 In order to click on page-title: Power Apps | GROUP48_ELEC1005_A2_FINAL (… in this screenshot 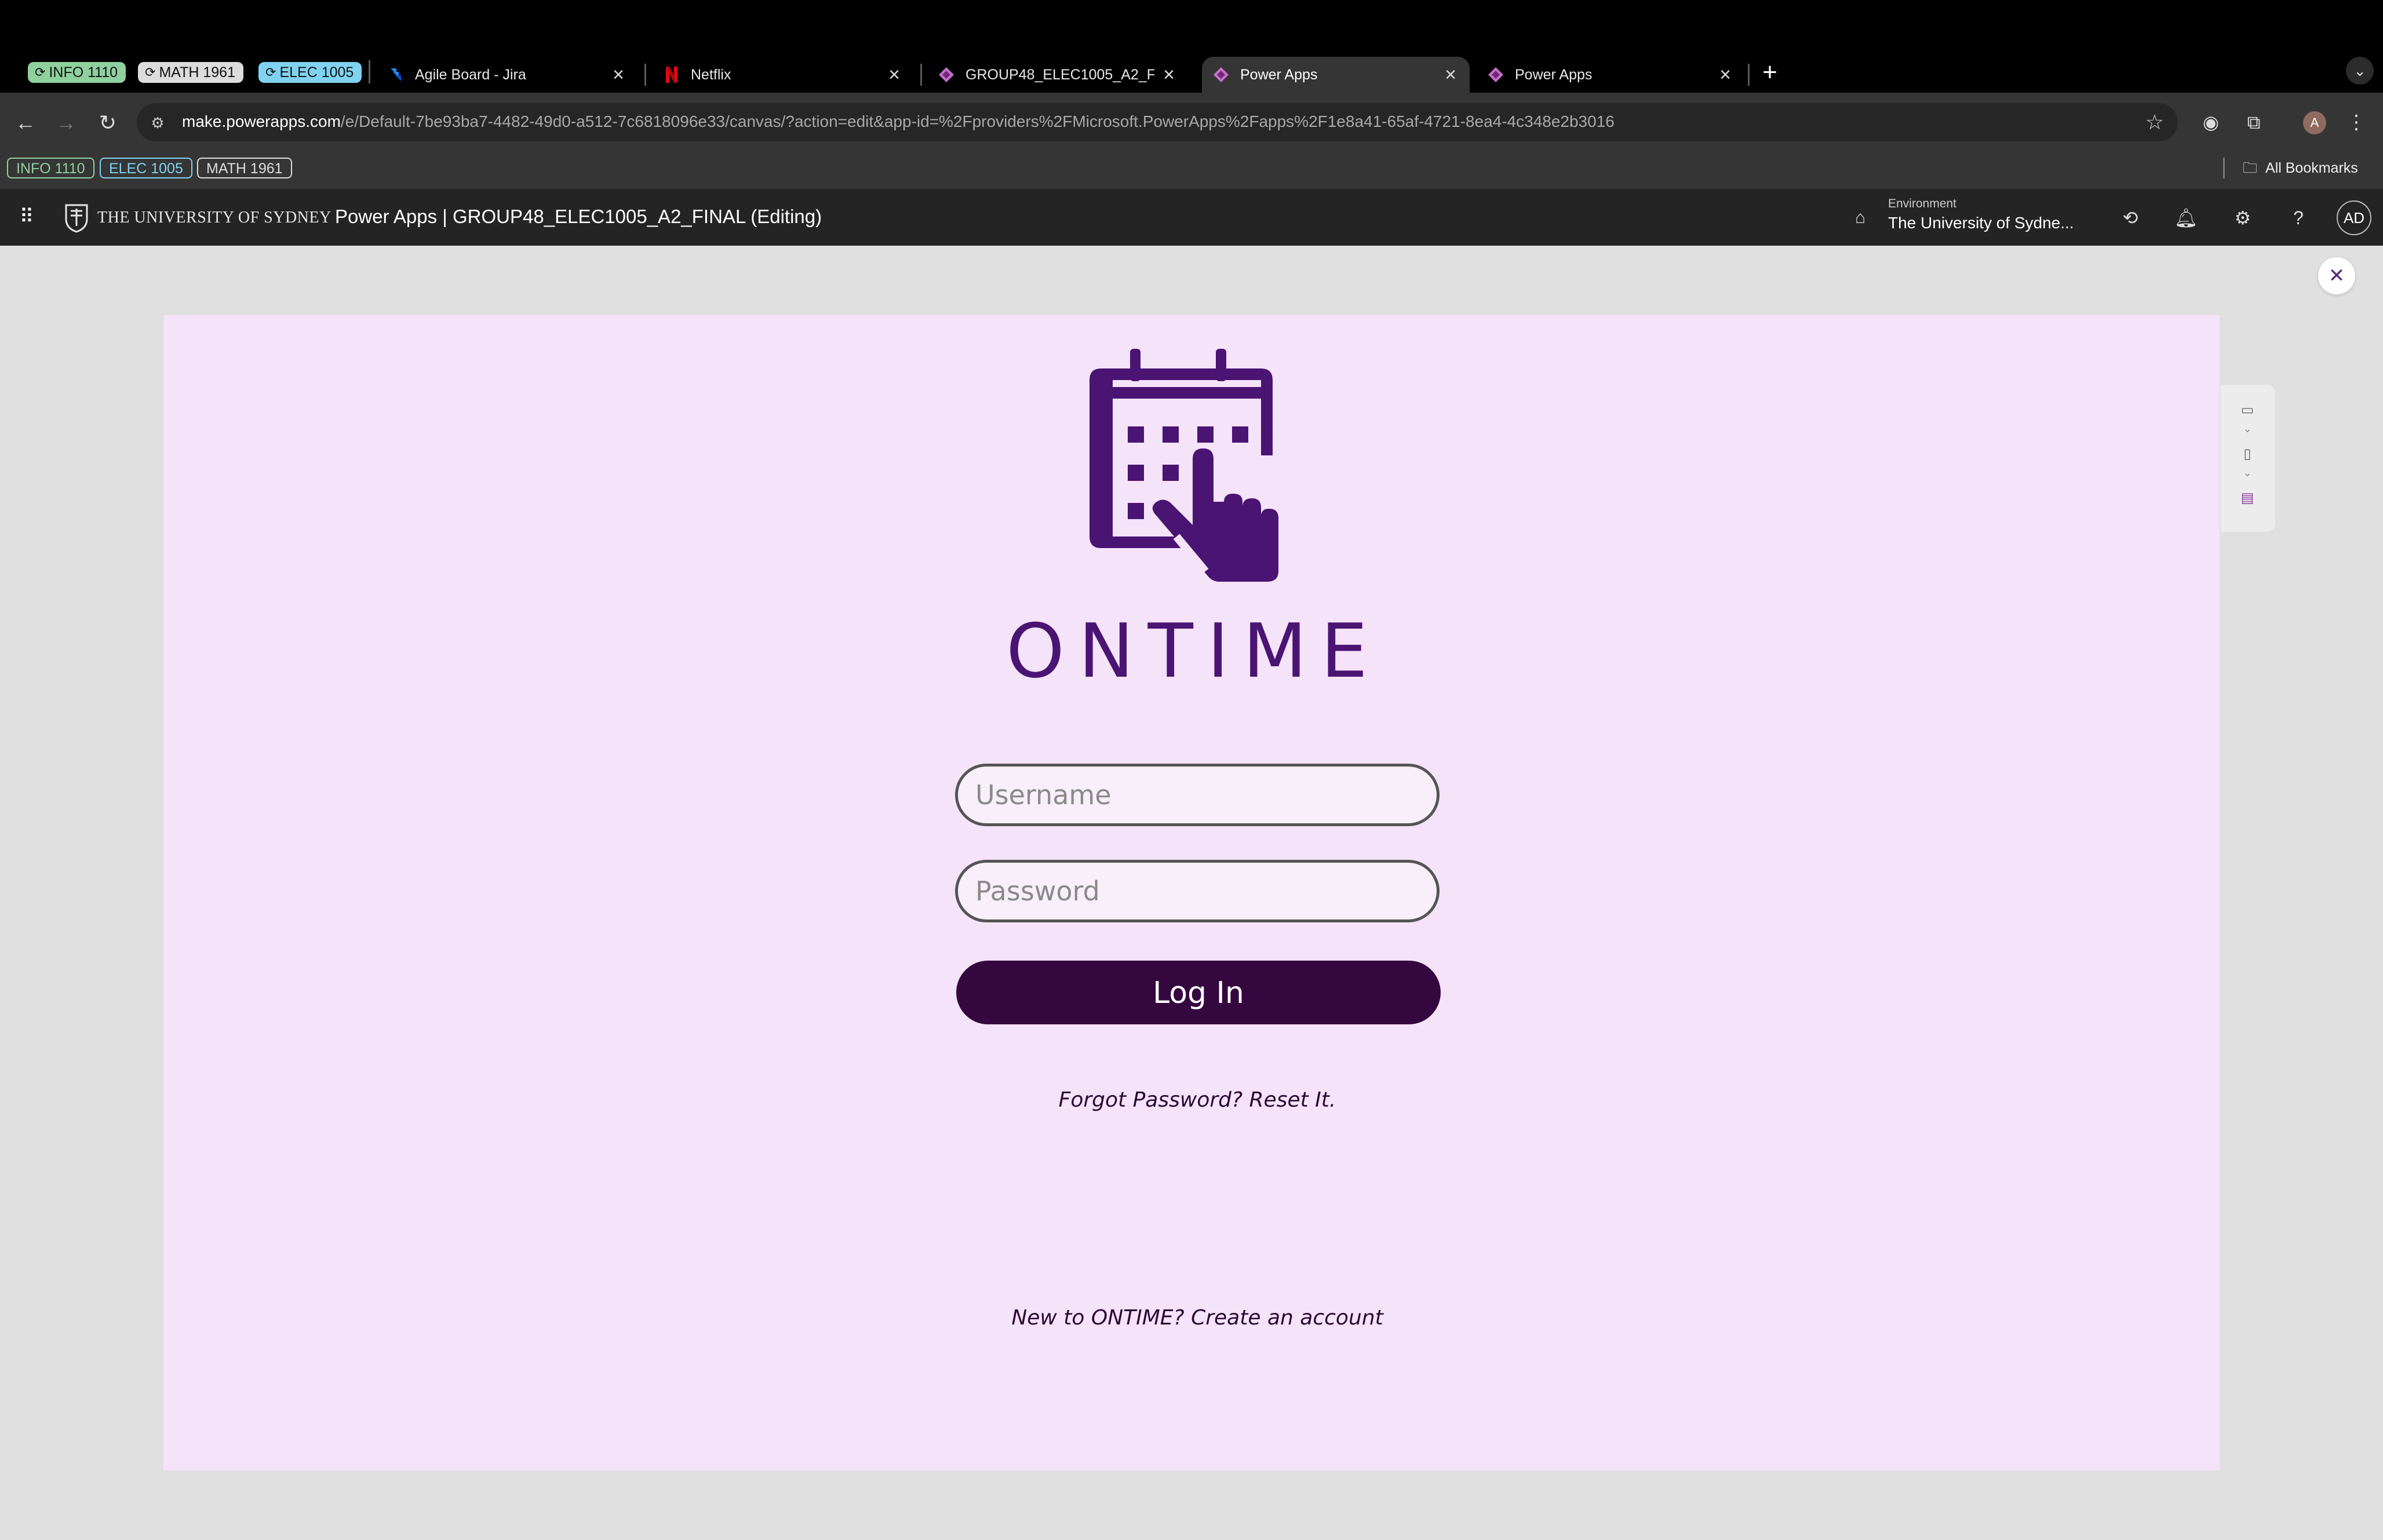, I will do `click(579, 216)`.